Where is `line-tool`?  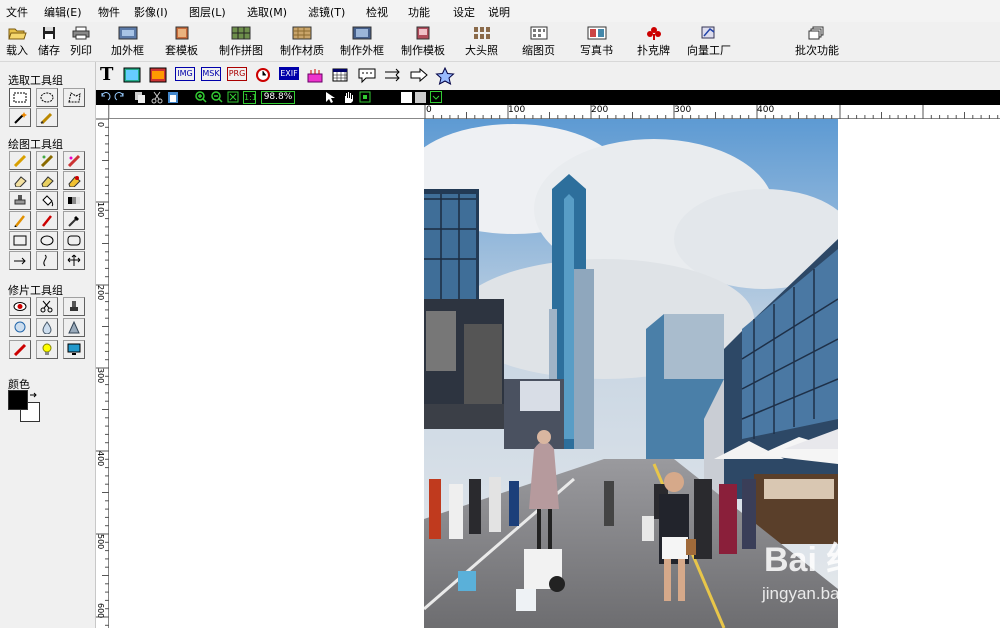
line-tool is located at coordinates (20, 260).